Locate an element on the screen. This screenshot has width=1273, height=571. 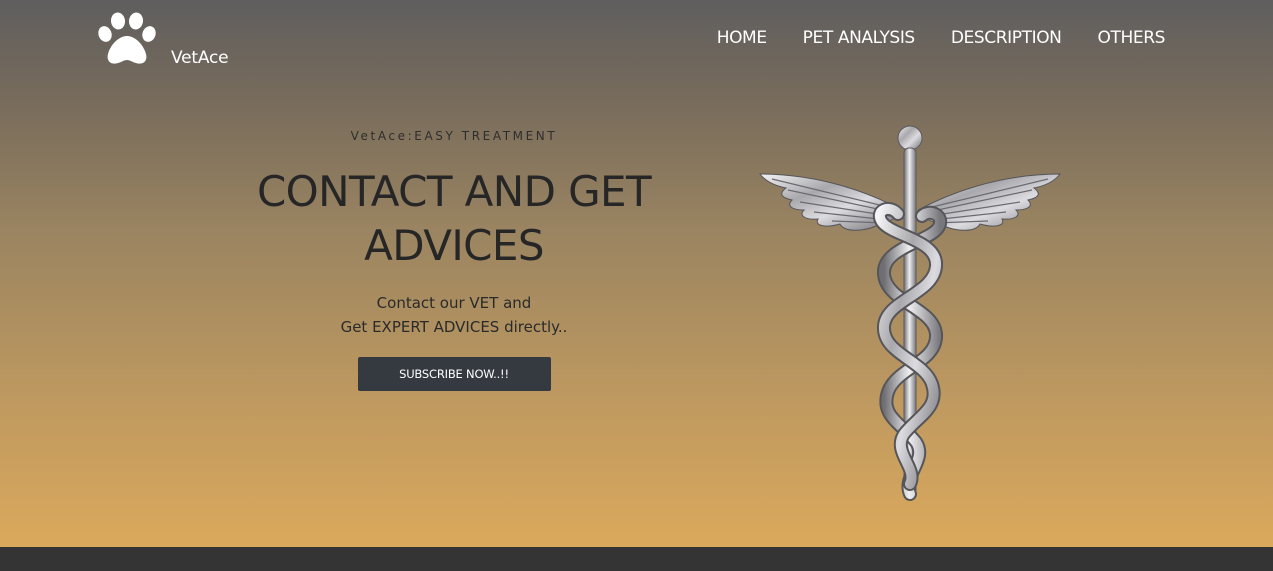
nav-others: OTHERS is located at coordinates (1132, 38).